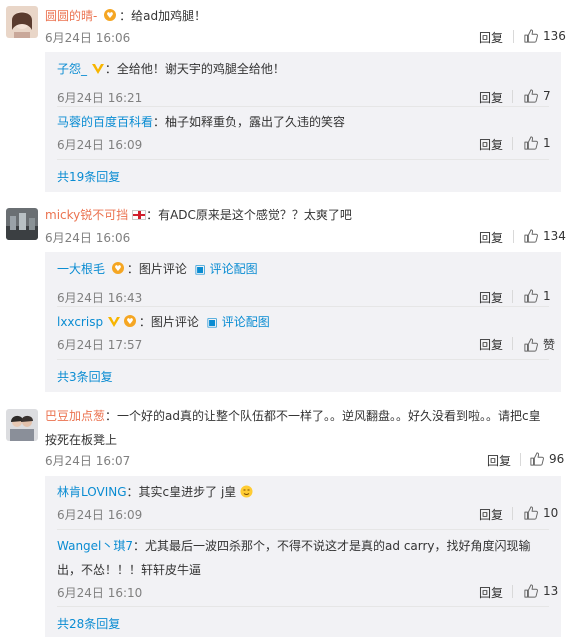 Image resolution: width=567 pixels, height=642 pixels. Describe the element at coordinates (80, 322) in the screenshot. I see `username-link: lxxcrisp` at that location.